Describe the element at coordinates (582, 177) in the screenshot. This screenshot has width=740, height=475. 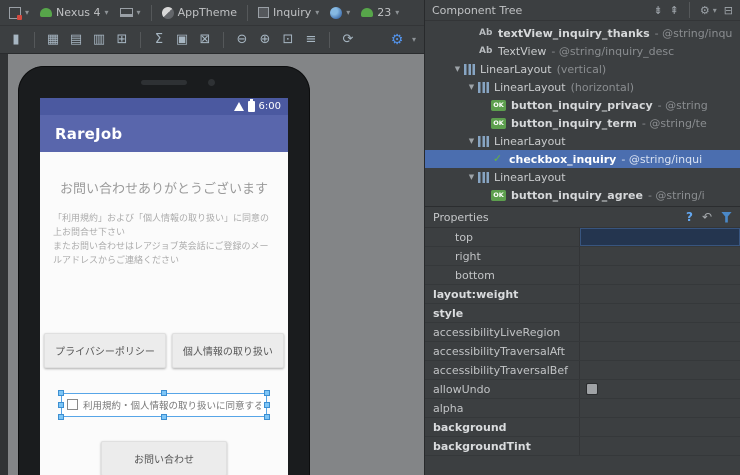
I see `tree-item-linearlayout-3: ▼ LinearLayout` at that location.